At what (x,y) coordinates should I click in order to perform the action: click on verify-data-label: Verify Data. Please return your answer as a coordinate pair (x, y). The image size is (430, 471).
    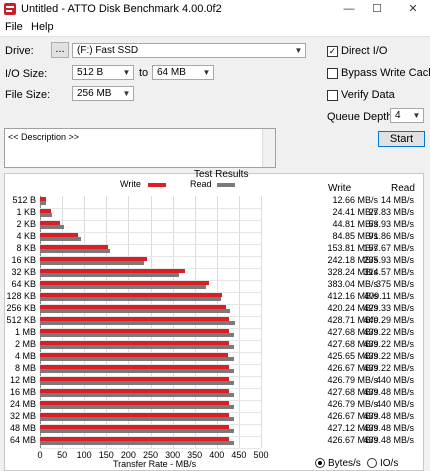
    Looking at the image, I should click on (368, 95).